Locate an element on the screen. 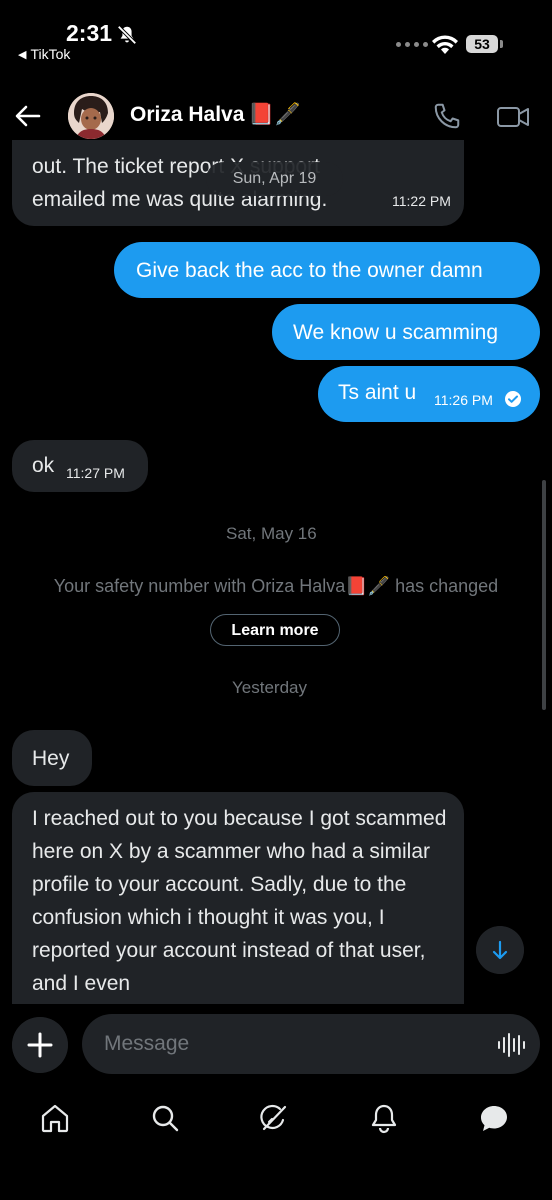 This screenshot has height=1200, width=552. message-text: Ts aint u is located at coordinates (377, 392).